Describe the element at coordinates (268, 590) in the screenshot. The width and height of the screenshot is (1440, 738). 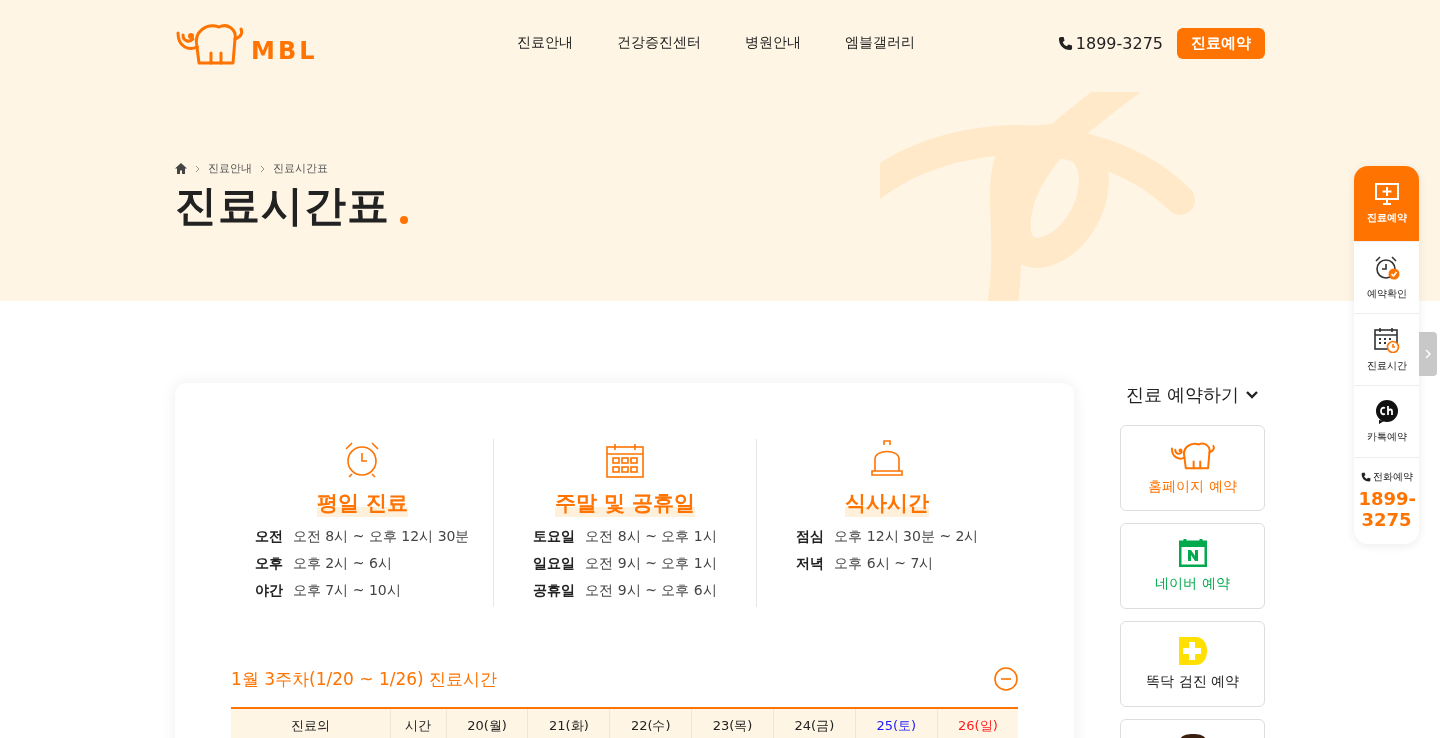
I see `hours-label: 야간` at that location.